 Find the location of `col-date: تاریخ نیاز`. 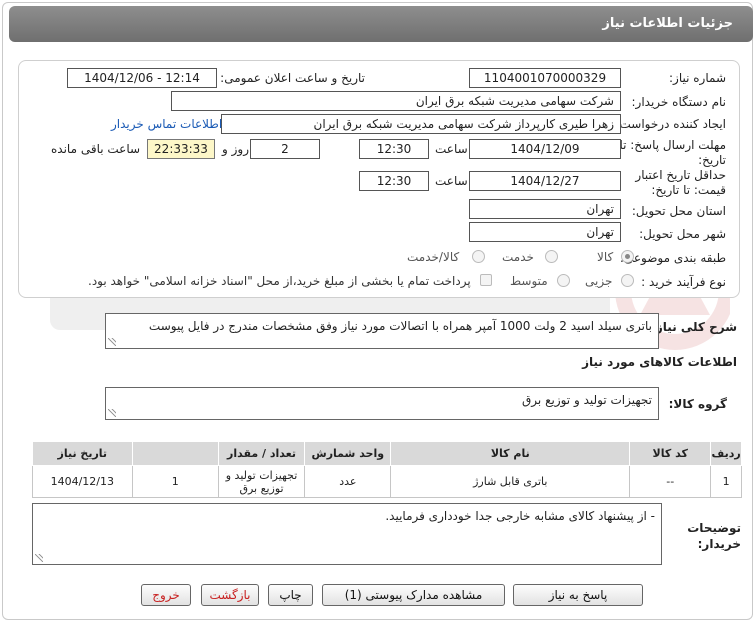

col-date: تاریخ نیاز is located at coordinates (82, 453).